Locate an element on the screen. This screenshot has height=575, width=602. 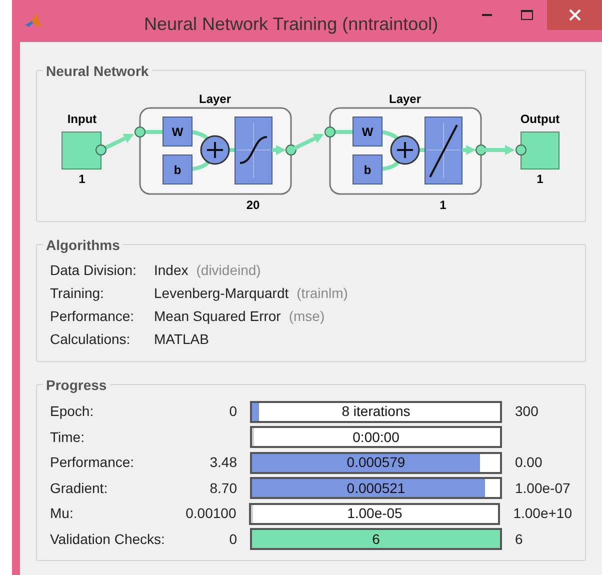
progress-label: Epoch: is located at coordinates (72, 412).